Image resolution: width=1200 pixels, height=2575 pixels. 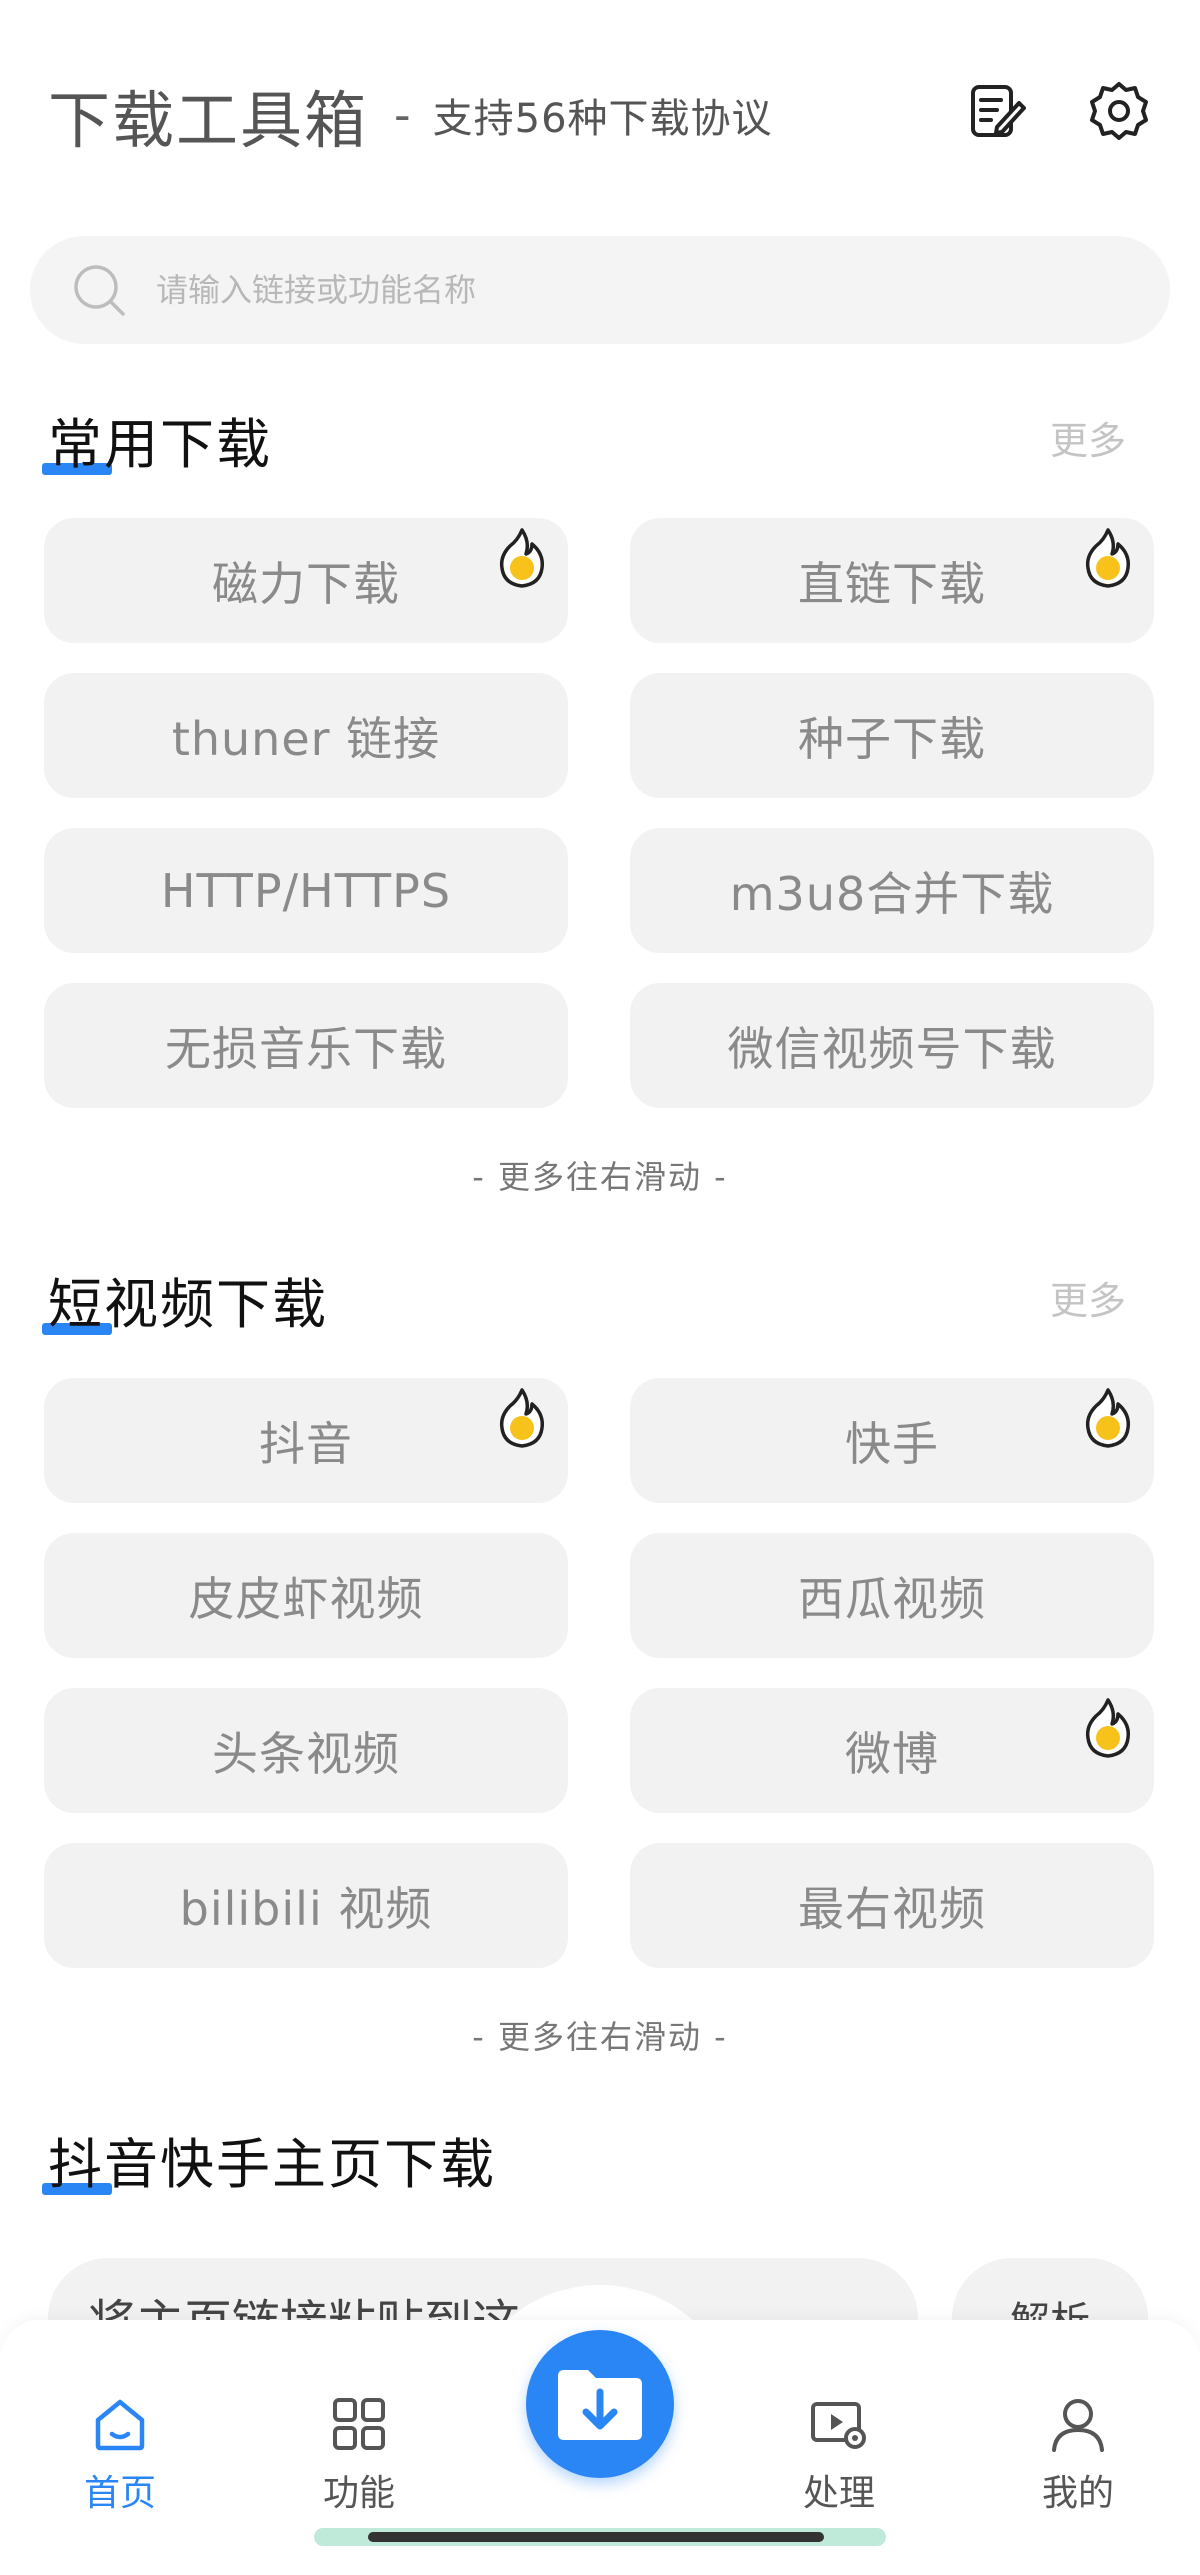 What do you see at coordinates (119, 2493) in the screenshot?
I see `tab-label-home: 首页` at bounding box center [119, 2493].